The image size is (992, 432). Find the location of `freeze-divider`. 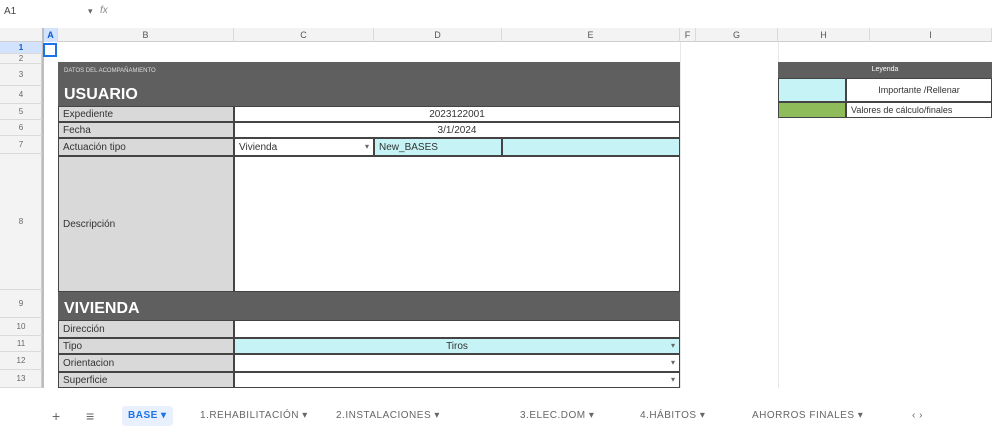

freeze-divider is located at coordinates (43, 208).